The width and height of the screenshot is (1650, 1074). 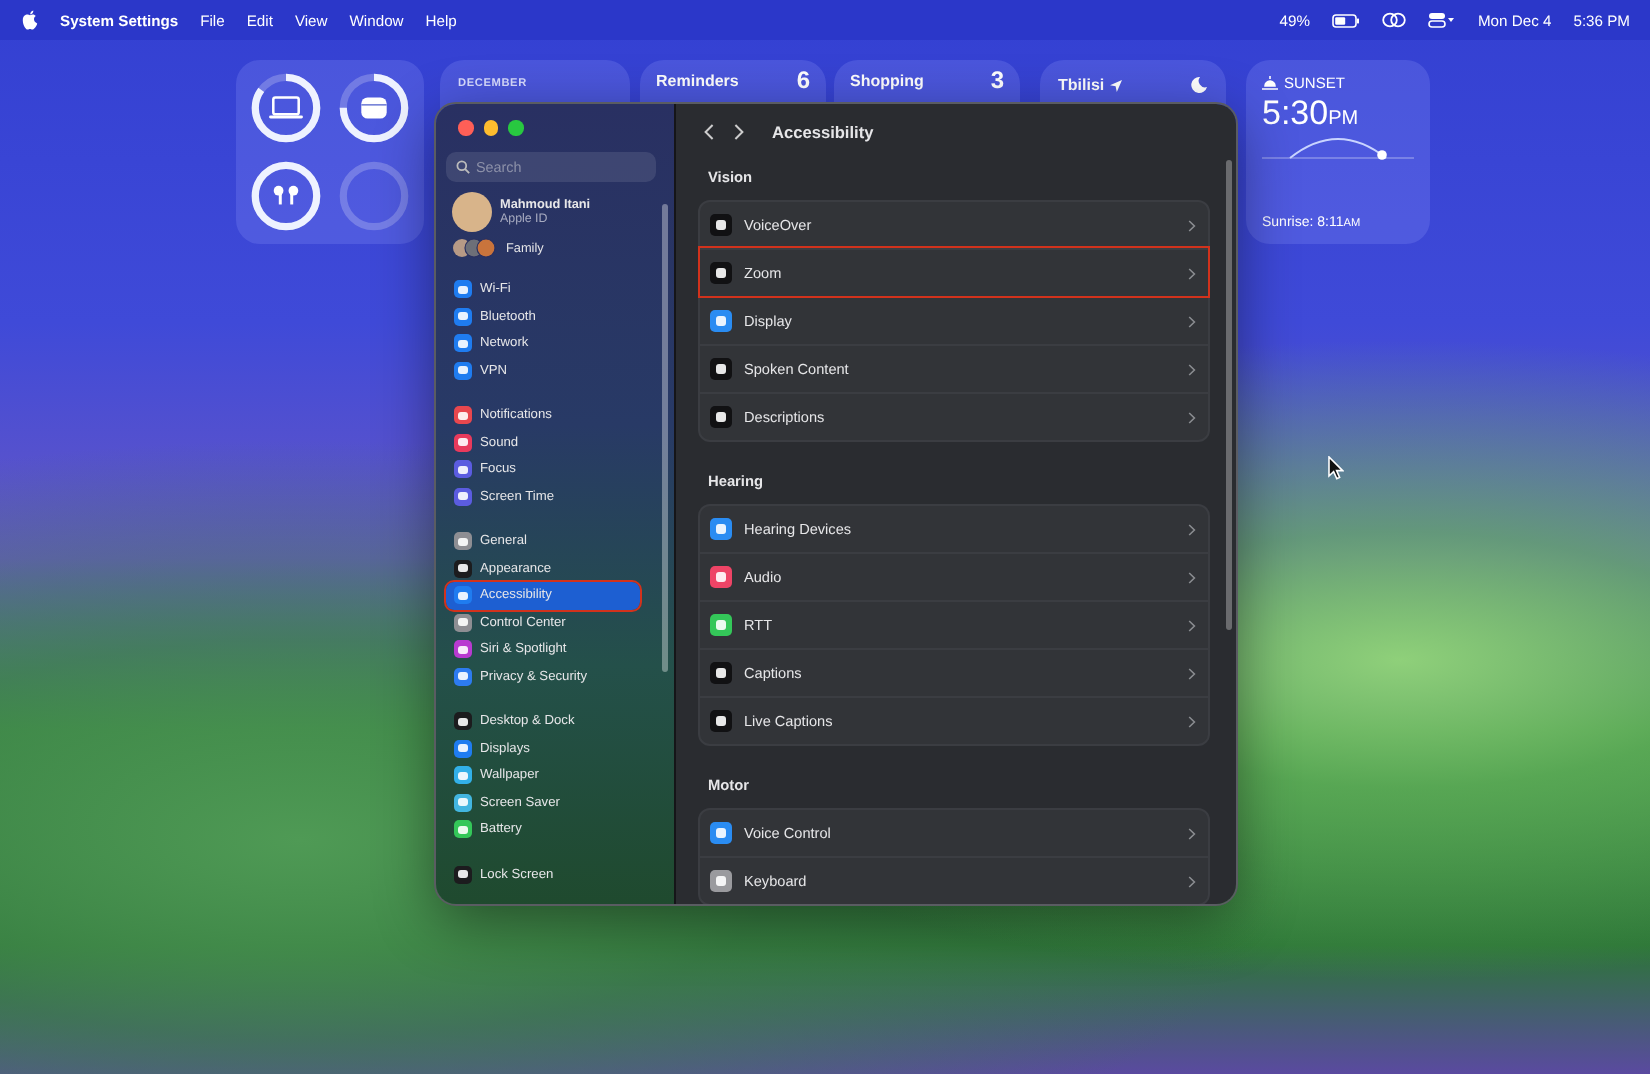 What do you see at coordinates (697, 80) in the screenshot?
I see `list-name: Reminders` at bounding box center [697, 80].